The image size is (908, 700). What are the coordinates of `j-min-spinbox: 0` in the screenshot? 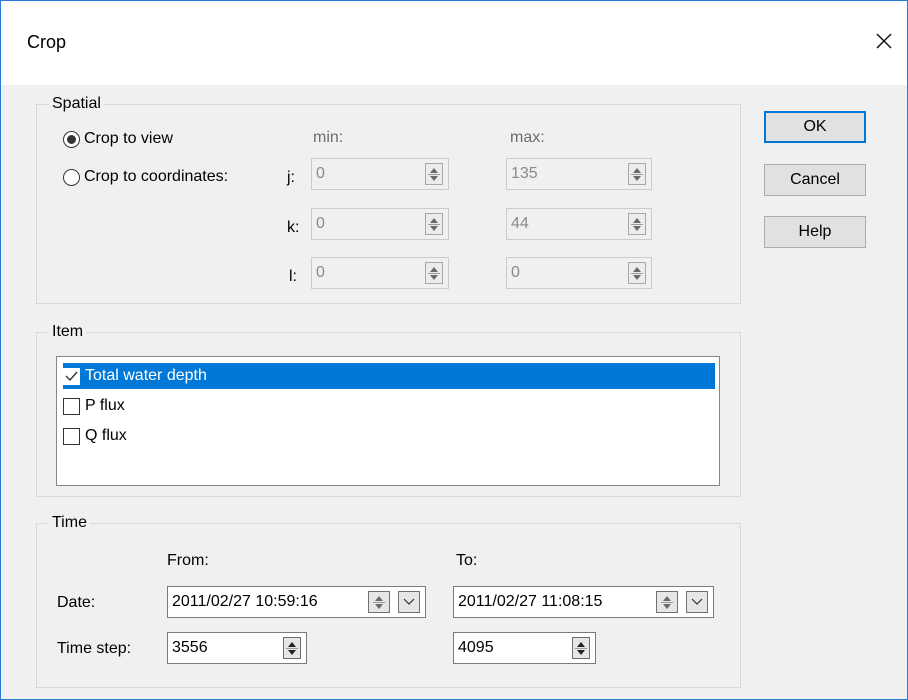 It's located at (380, 174).